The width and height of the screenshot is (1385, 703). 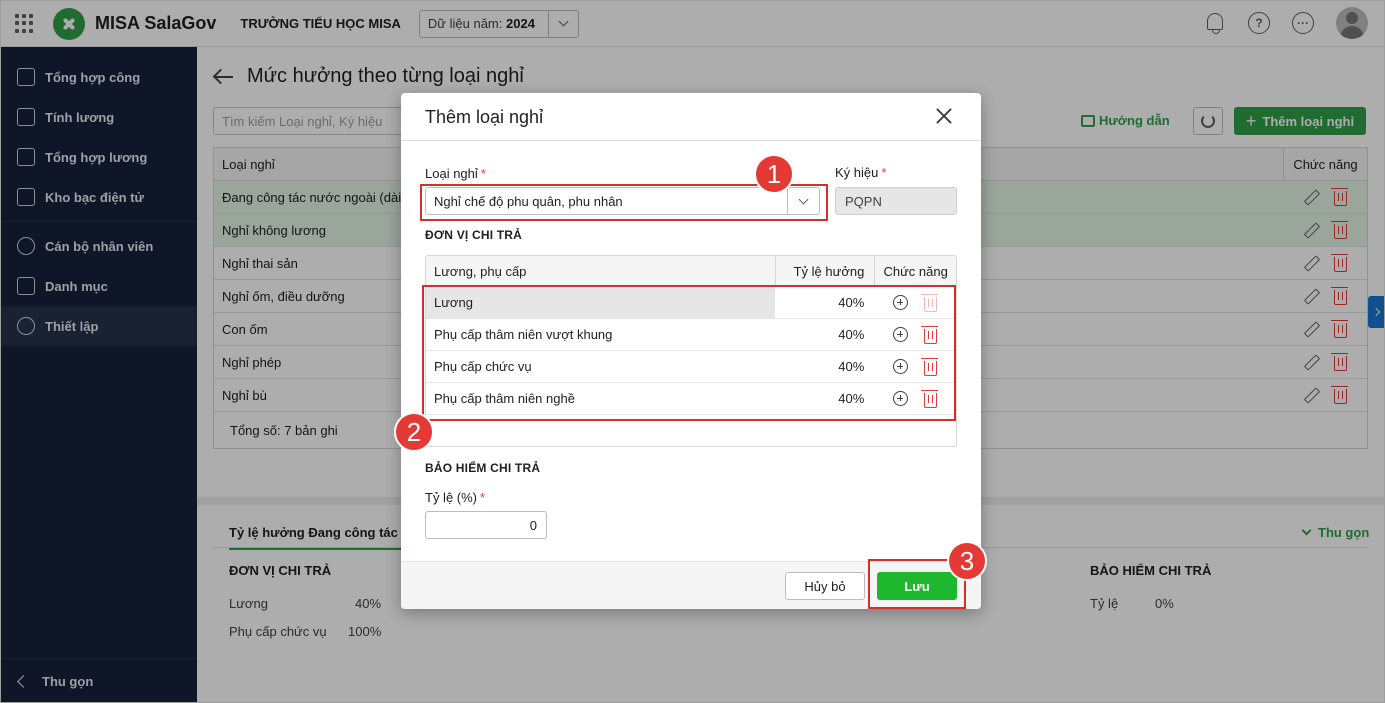 What do you see at coordinates (691, 140) in the screenshot?
I see `dialog-divider` at bounding box center [691, 140].